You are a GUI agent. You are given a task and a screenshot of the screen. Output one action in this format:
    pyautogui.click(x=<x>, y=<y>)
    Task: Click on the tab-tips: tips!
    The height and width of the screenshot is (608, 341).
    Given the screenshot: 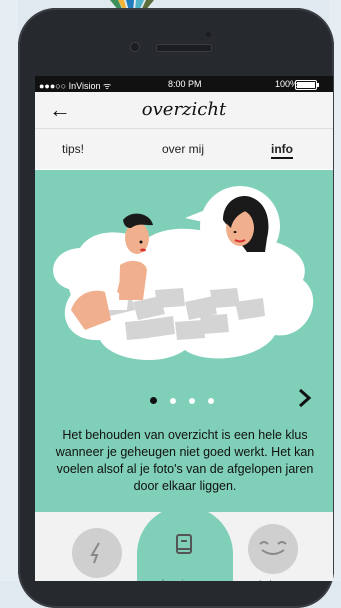 What is the action you would take?
    pyautogui.click(x=73, y=149)
    